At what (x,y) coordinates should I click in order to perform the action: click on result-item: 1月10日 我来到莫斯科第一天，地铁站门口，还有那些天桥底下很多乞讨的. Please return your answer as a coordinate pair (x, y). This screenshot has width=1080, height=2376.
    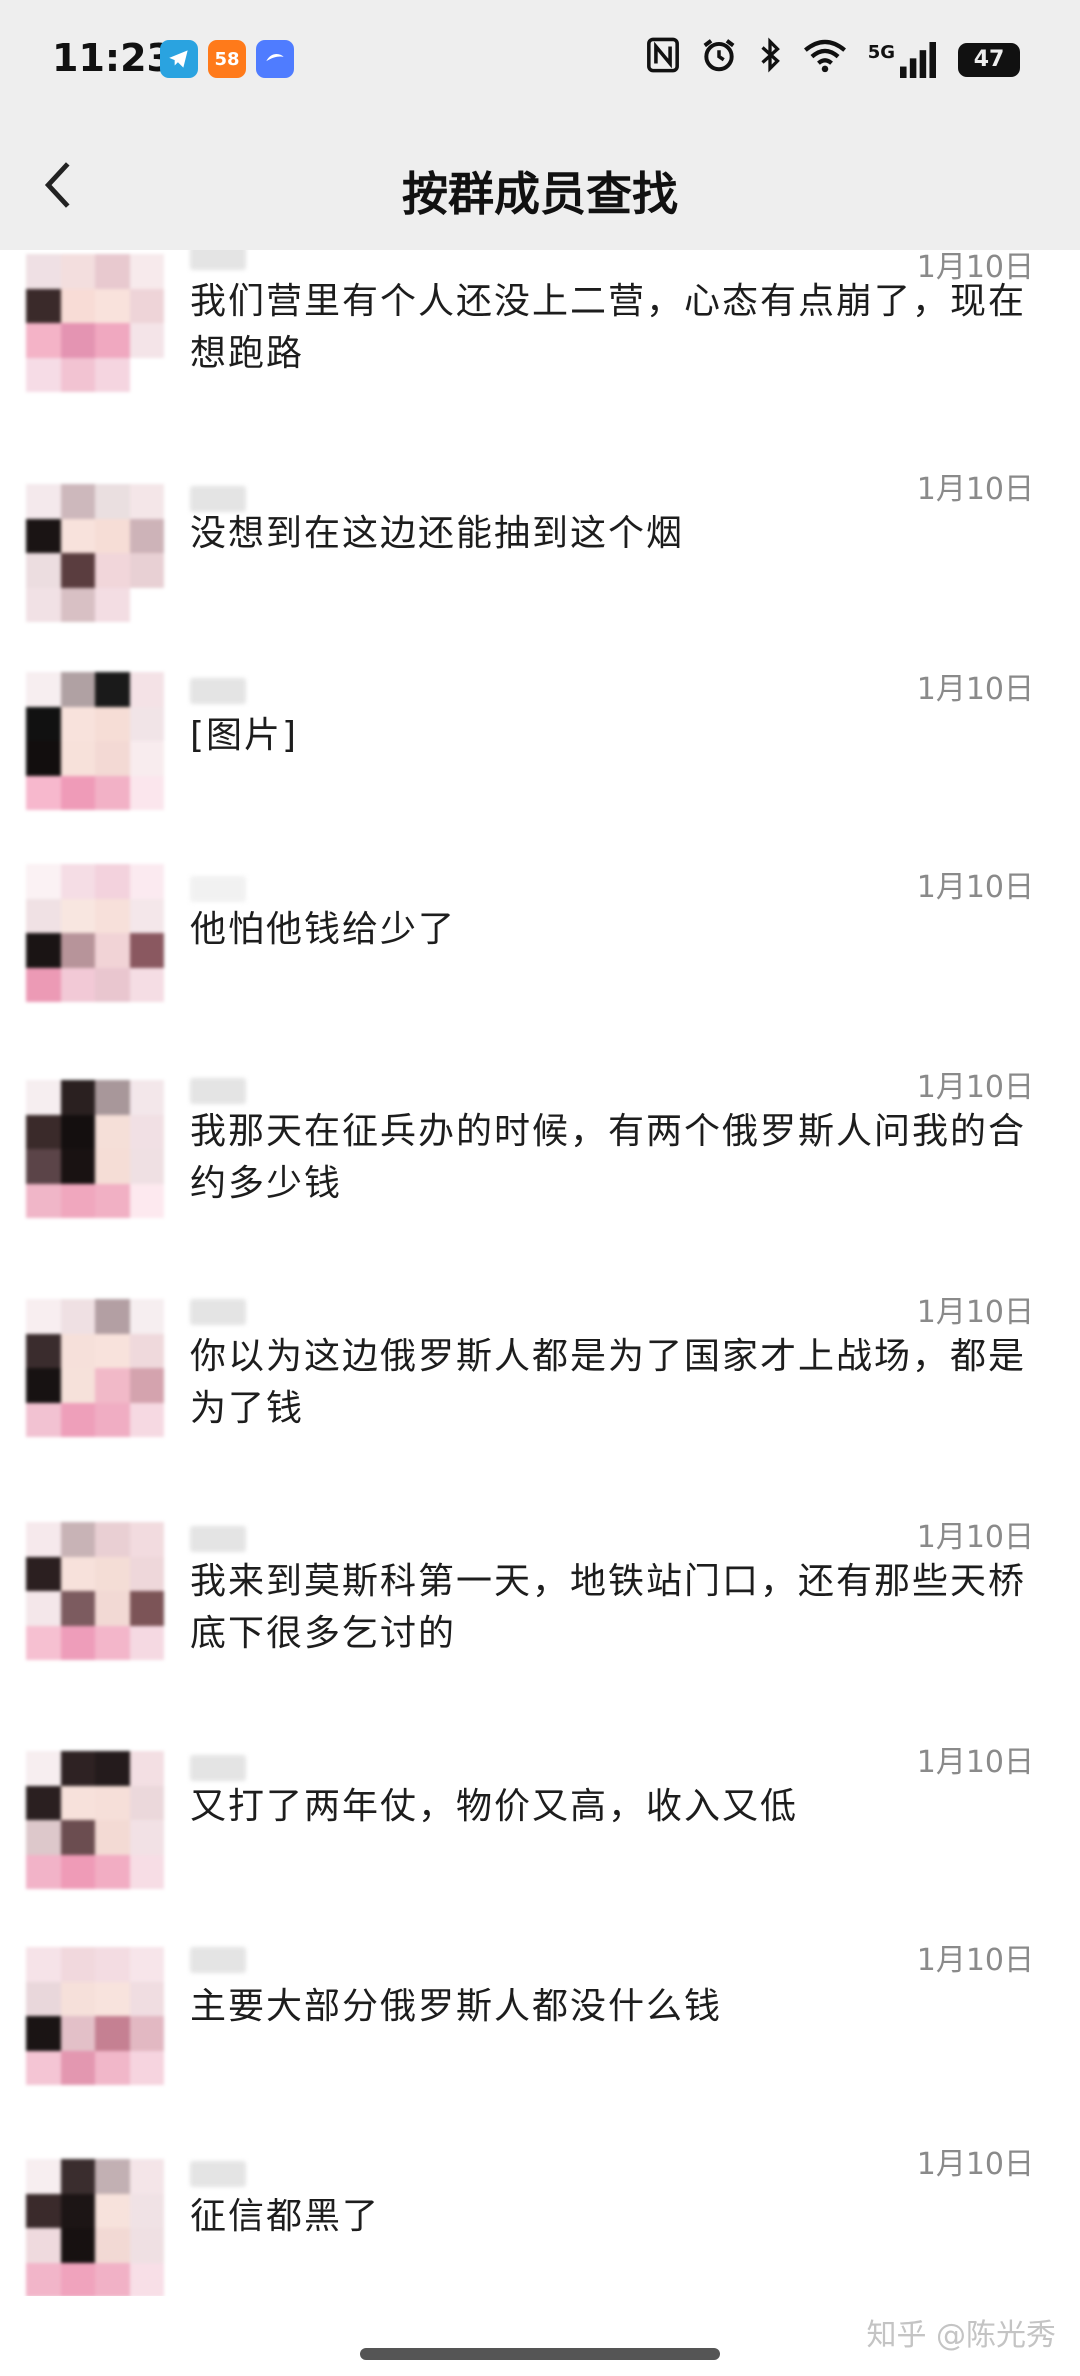
    Looking at the image, I should click on (540, 1610).